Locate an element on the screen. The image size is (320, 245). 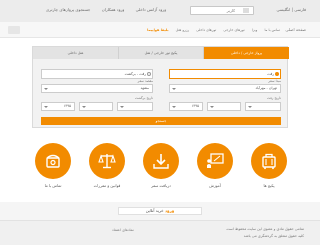
link-partners: ورود همکاران is located at coordinates (113, 9).